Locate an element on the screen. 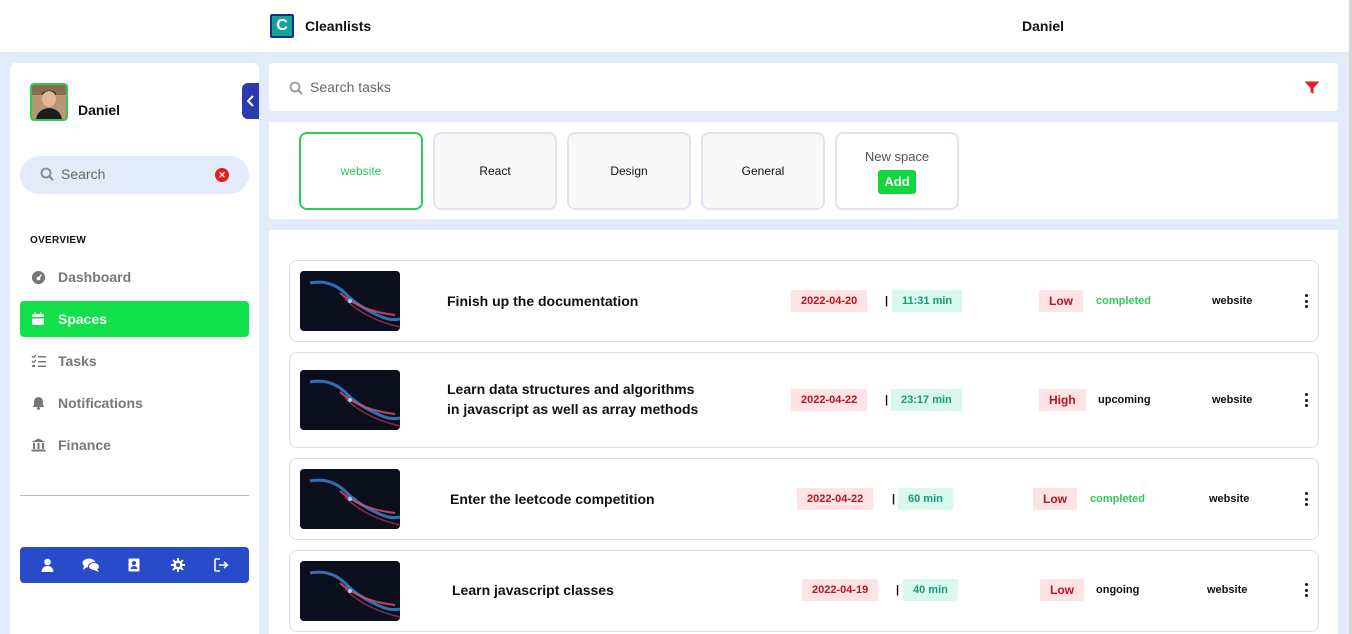 The image size is (1352, 634). bank-icon is located at coordinates (38, 445).